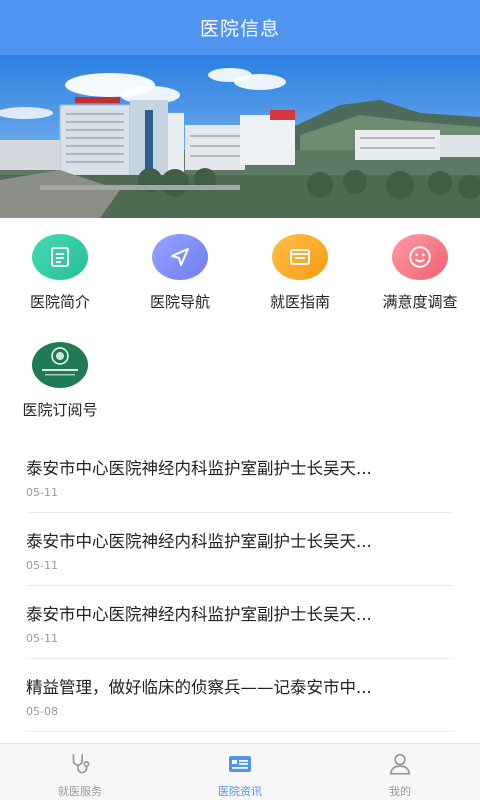 The height and width of the screenshot is (800, 480). I want to click on entry-hospital-navigation: 医院导航, so click(180, 273).